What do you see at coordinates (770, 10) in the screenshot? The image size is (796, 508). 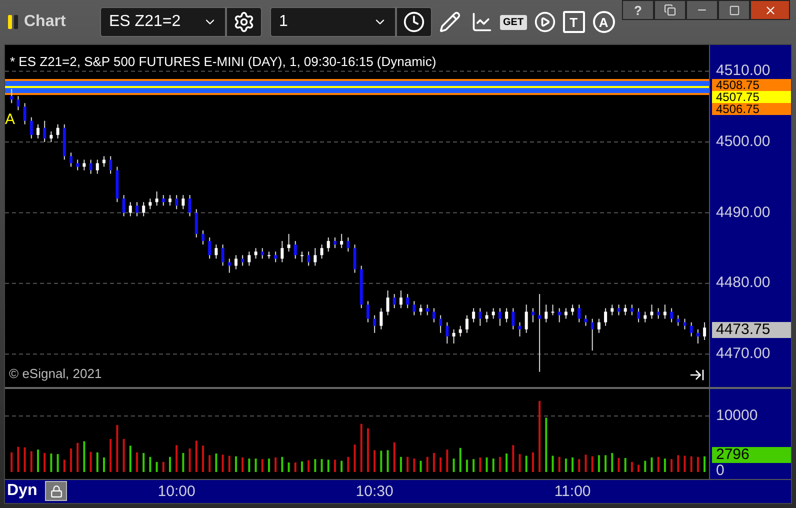 I see `close-button` at bounding box center [770, 10].